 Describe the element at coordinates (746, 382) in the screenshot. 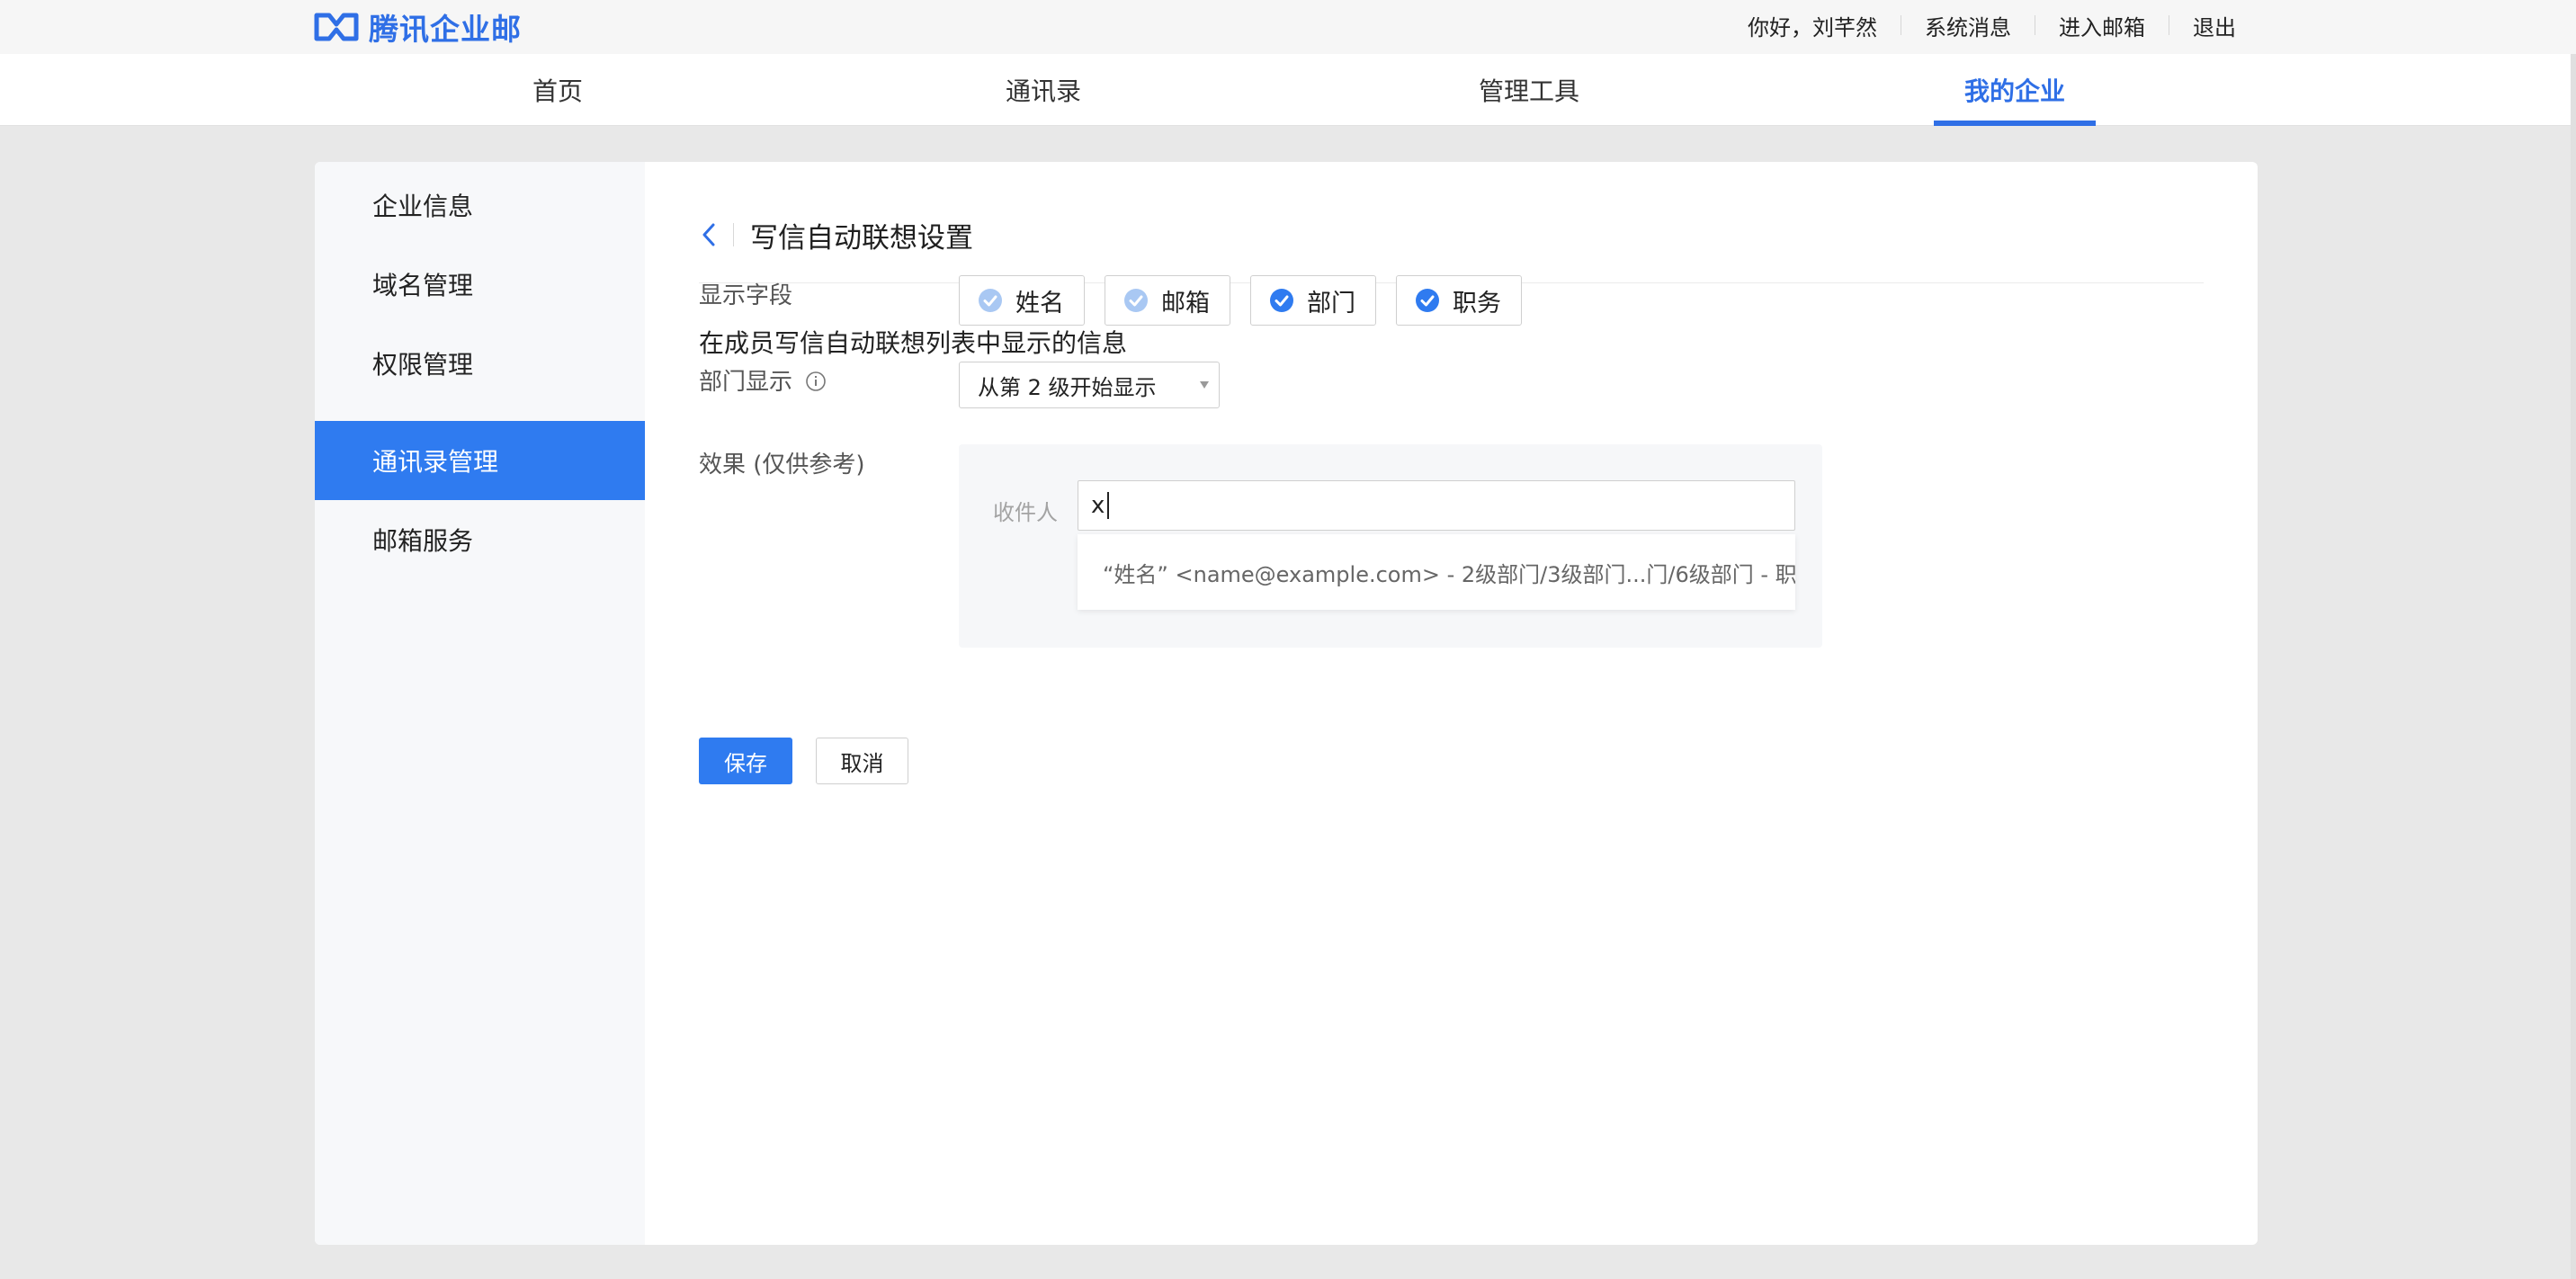

I see `department-display-label-text: 部门显示` at that location.